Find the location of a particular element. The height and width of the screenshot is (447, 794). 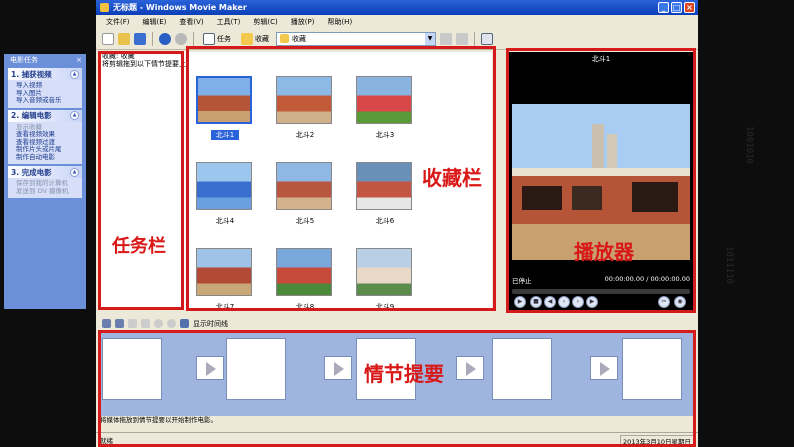

status-date: 2013年3月10日星期日 is located at coordinates (657, 441).